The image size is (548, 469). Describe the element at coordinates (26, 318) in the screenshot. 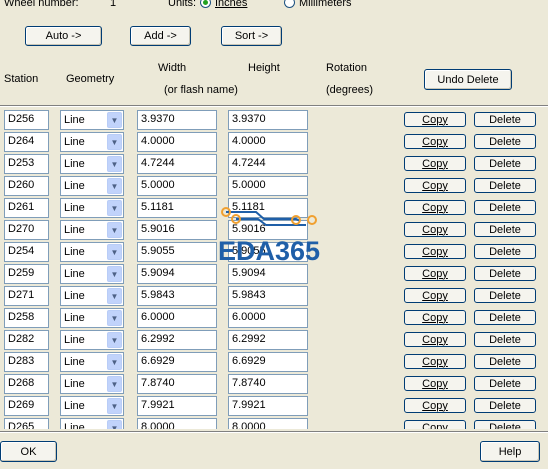

I see `station-field: D258` at that location.